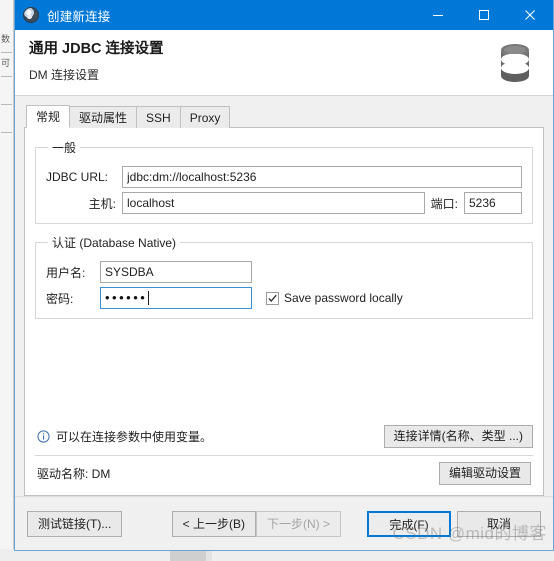 This screenshot has height=561, width=554. Describe the element at coordinates (515, 63) in the screenshot. I see `database-icon` at that location.